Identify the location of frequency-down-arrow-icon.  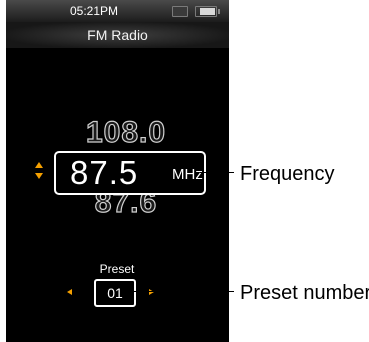
(39, 176).